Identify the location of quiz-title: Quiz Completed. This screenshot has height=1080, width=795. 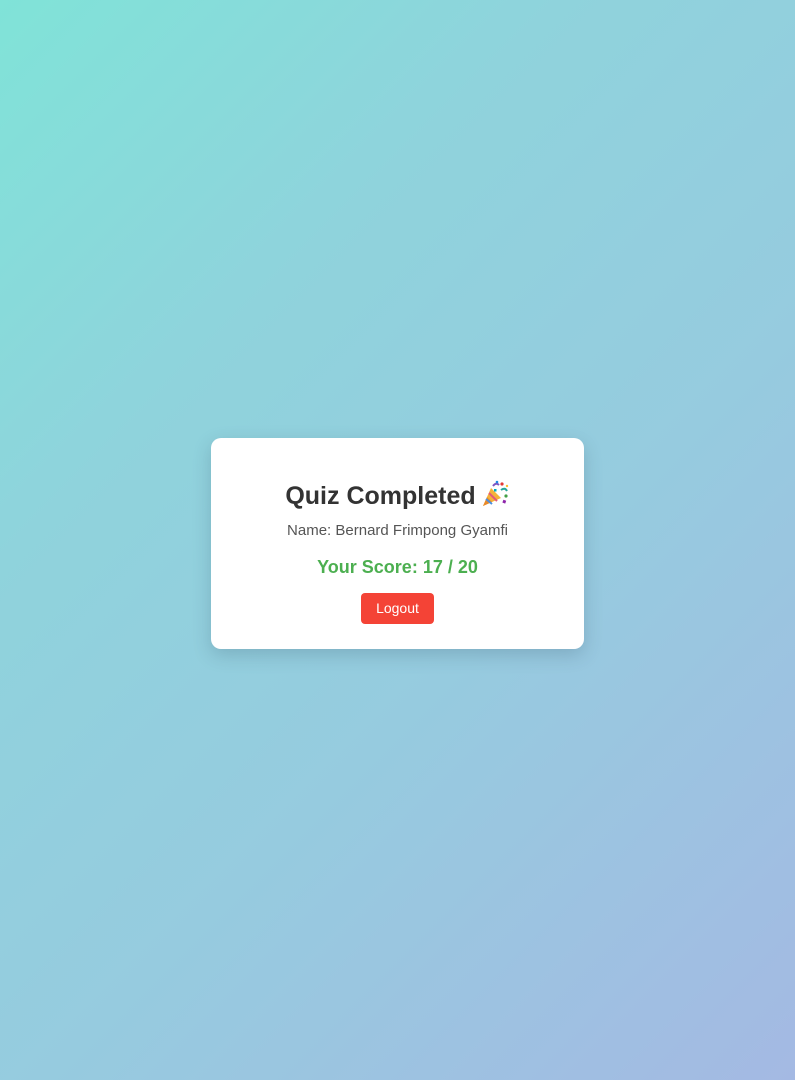
(397, 495).